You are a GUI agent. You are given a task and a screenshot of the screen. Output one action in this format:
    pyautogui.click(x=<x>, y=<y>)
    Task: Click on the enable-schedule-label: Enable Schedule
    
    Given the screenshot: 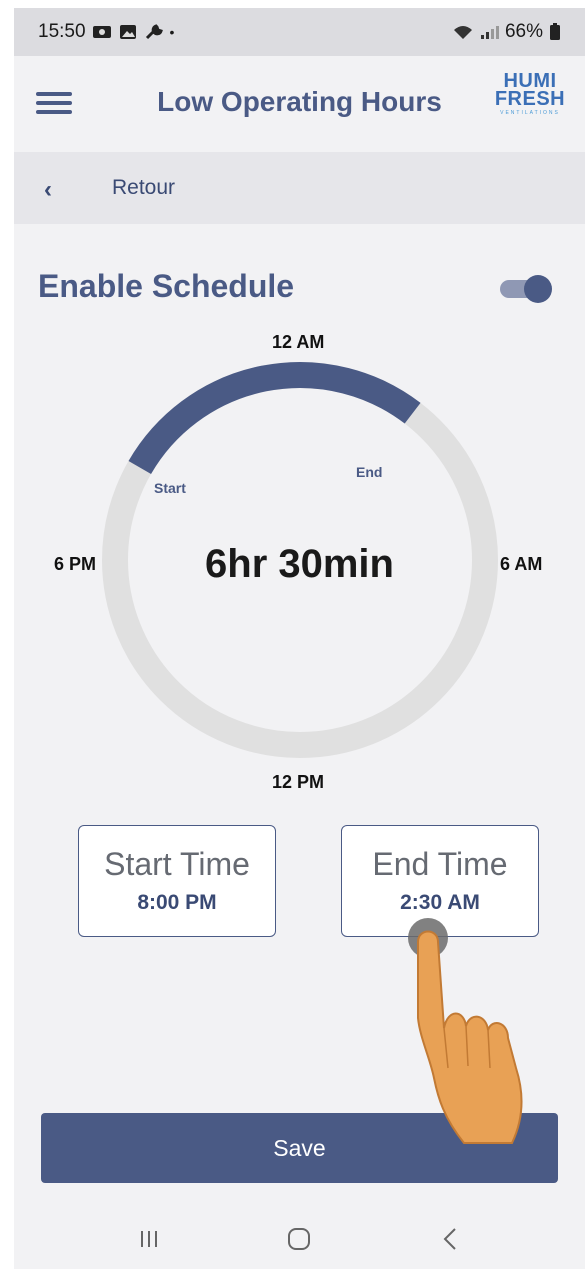 What is the action you would take?
    pyautogui.click(x=166, y=286)
    